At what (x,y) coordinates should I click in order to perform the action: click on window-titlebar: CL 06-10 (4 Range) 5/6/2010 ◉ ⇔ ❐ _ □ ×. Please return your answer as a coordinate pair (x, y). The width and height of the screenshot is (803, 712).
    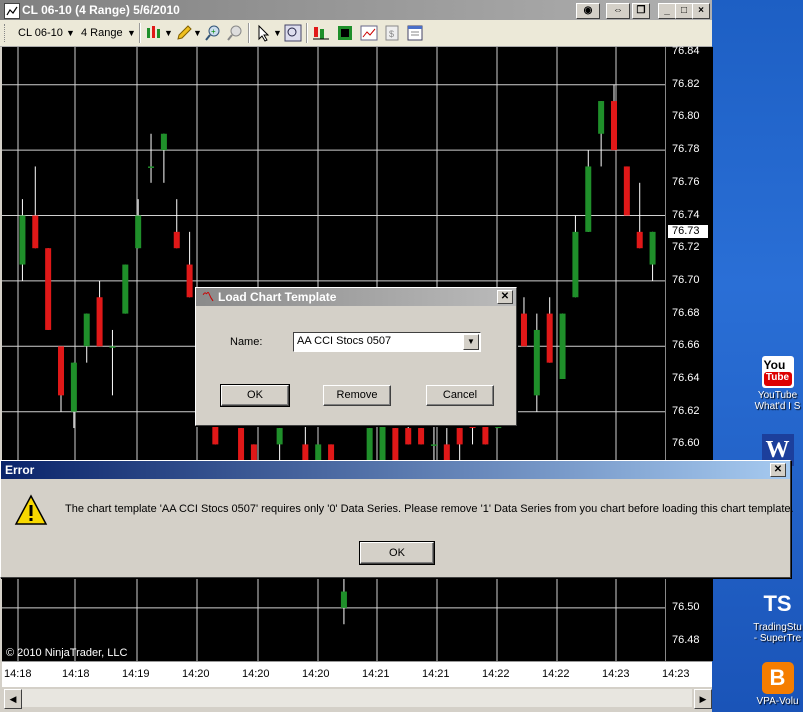
    Looking at the image, I should click on (356, 10).